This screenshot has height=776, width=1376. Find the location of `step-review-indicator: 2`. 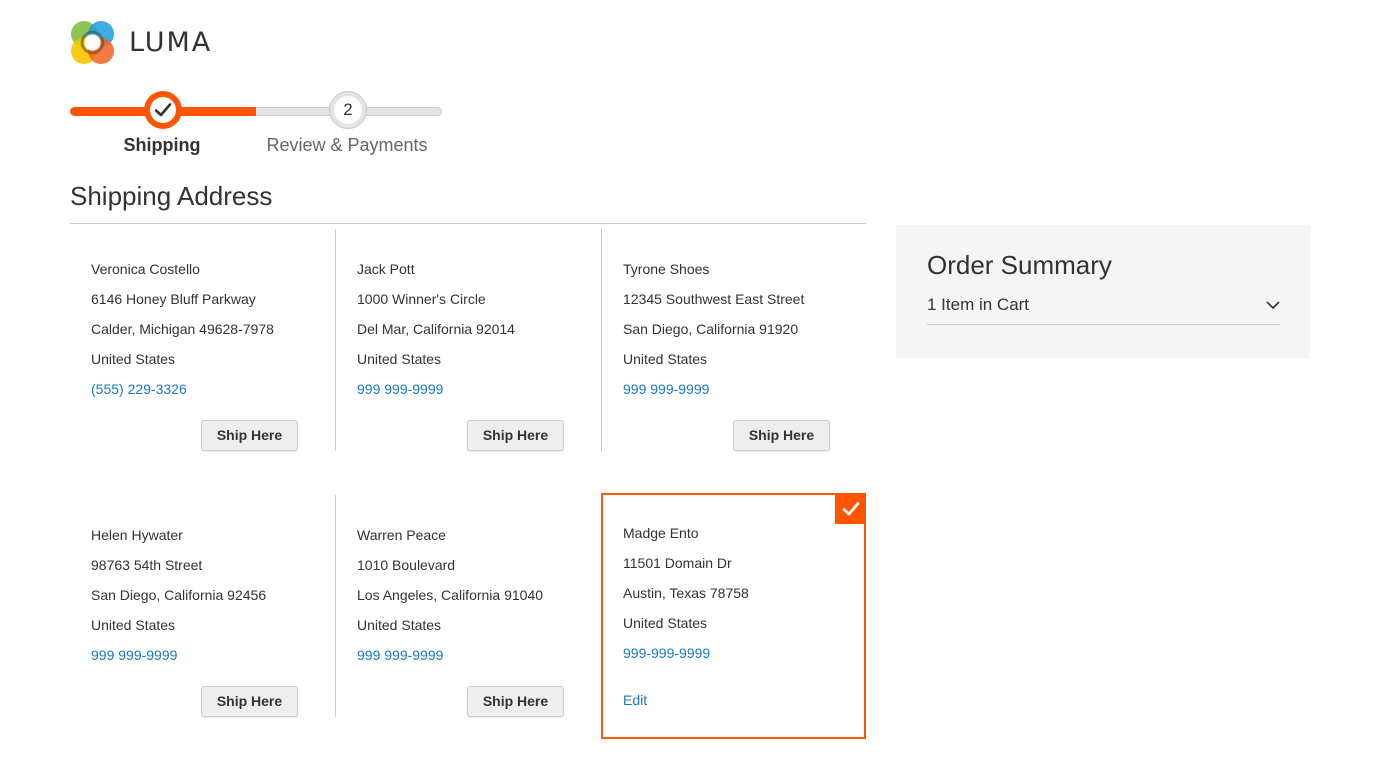

step-review-indicator: 2 is located at coordinates (348, 110).